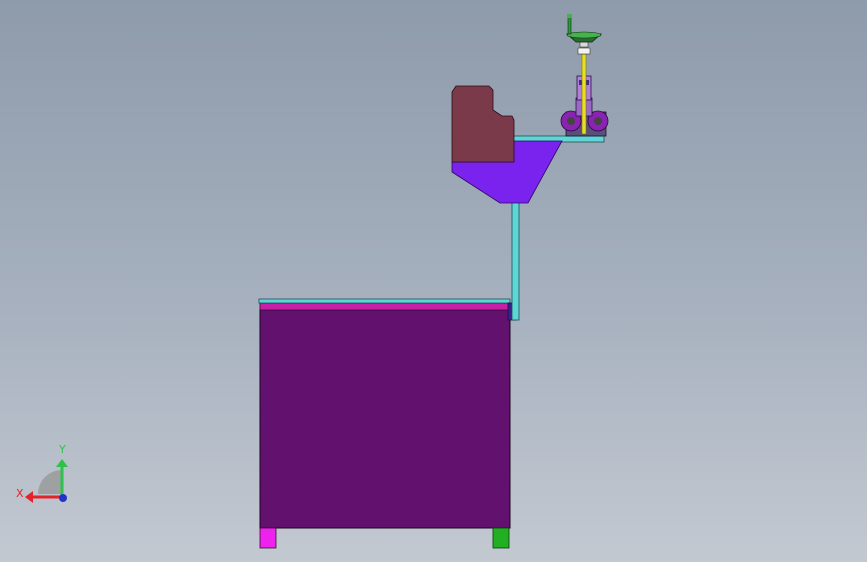  I want to click on cylinder-rod, so click(584, 94).